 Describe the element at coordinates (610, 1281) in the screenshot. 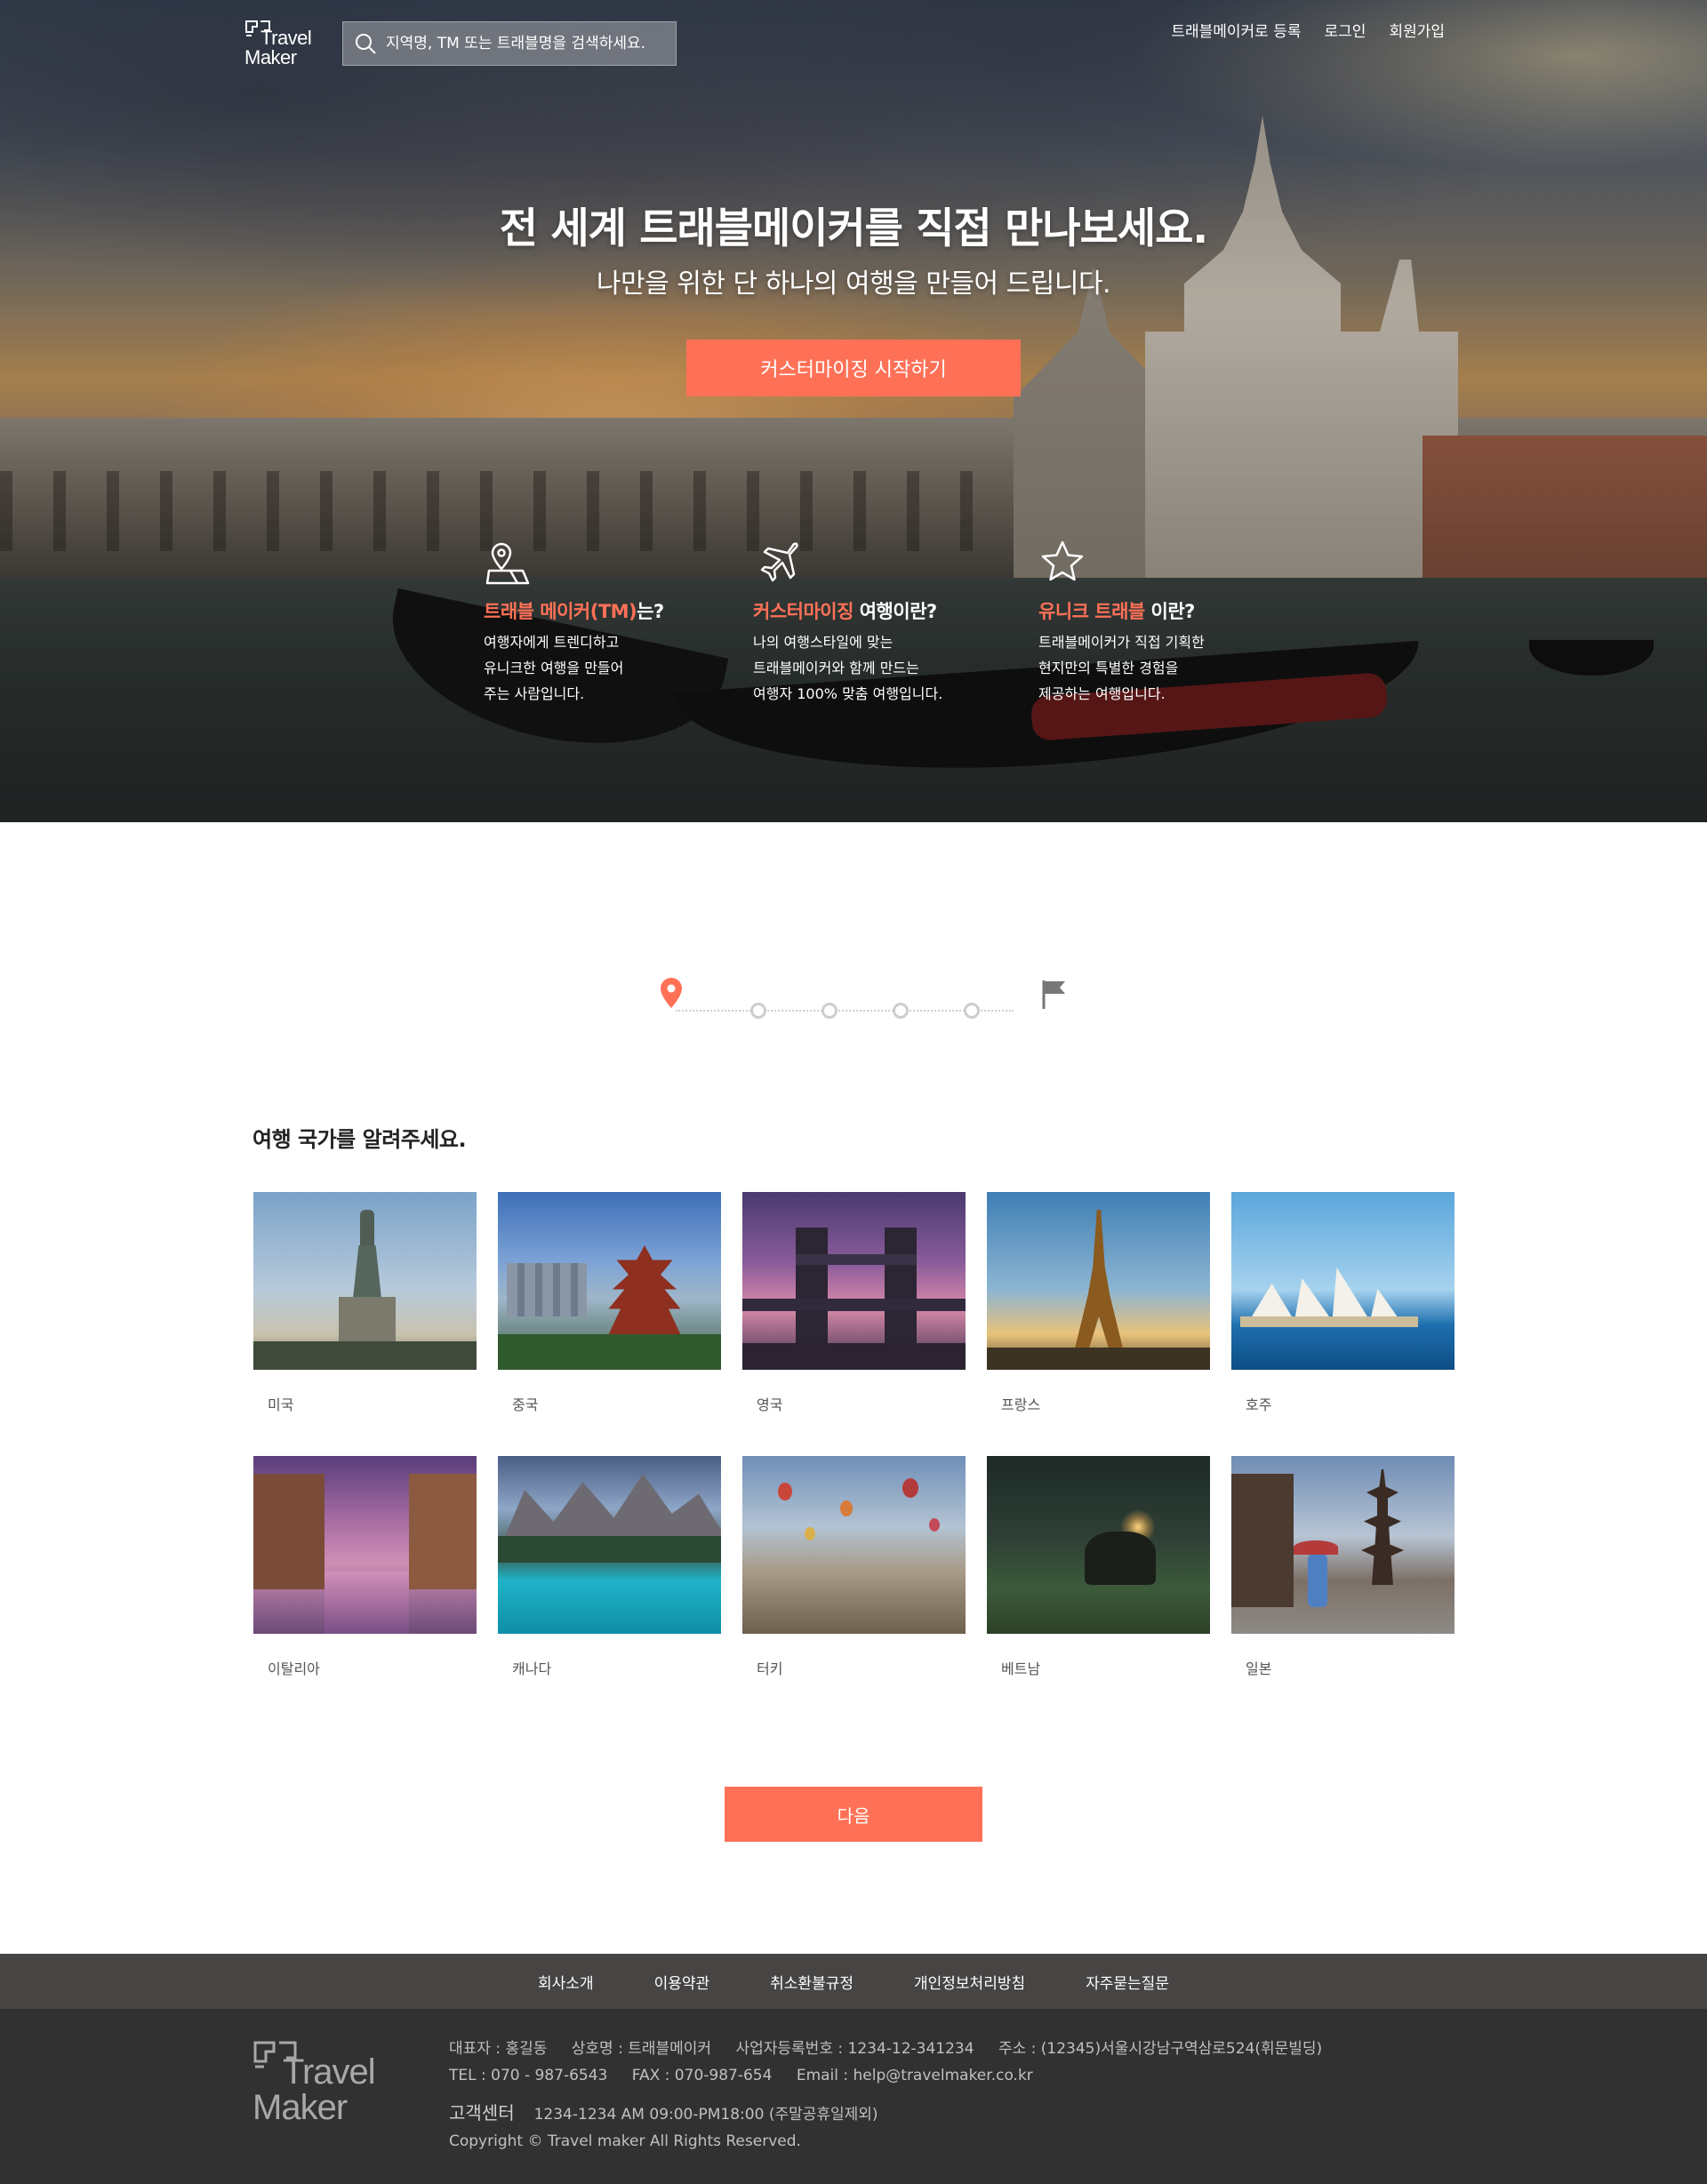

I see `country-thumbnail-china` at that location.